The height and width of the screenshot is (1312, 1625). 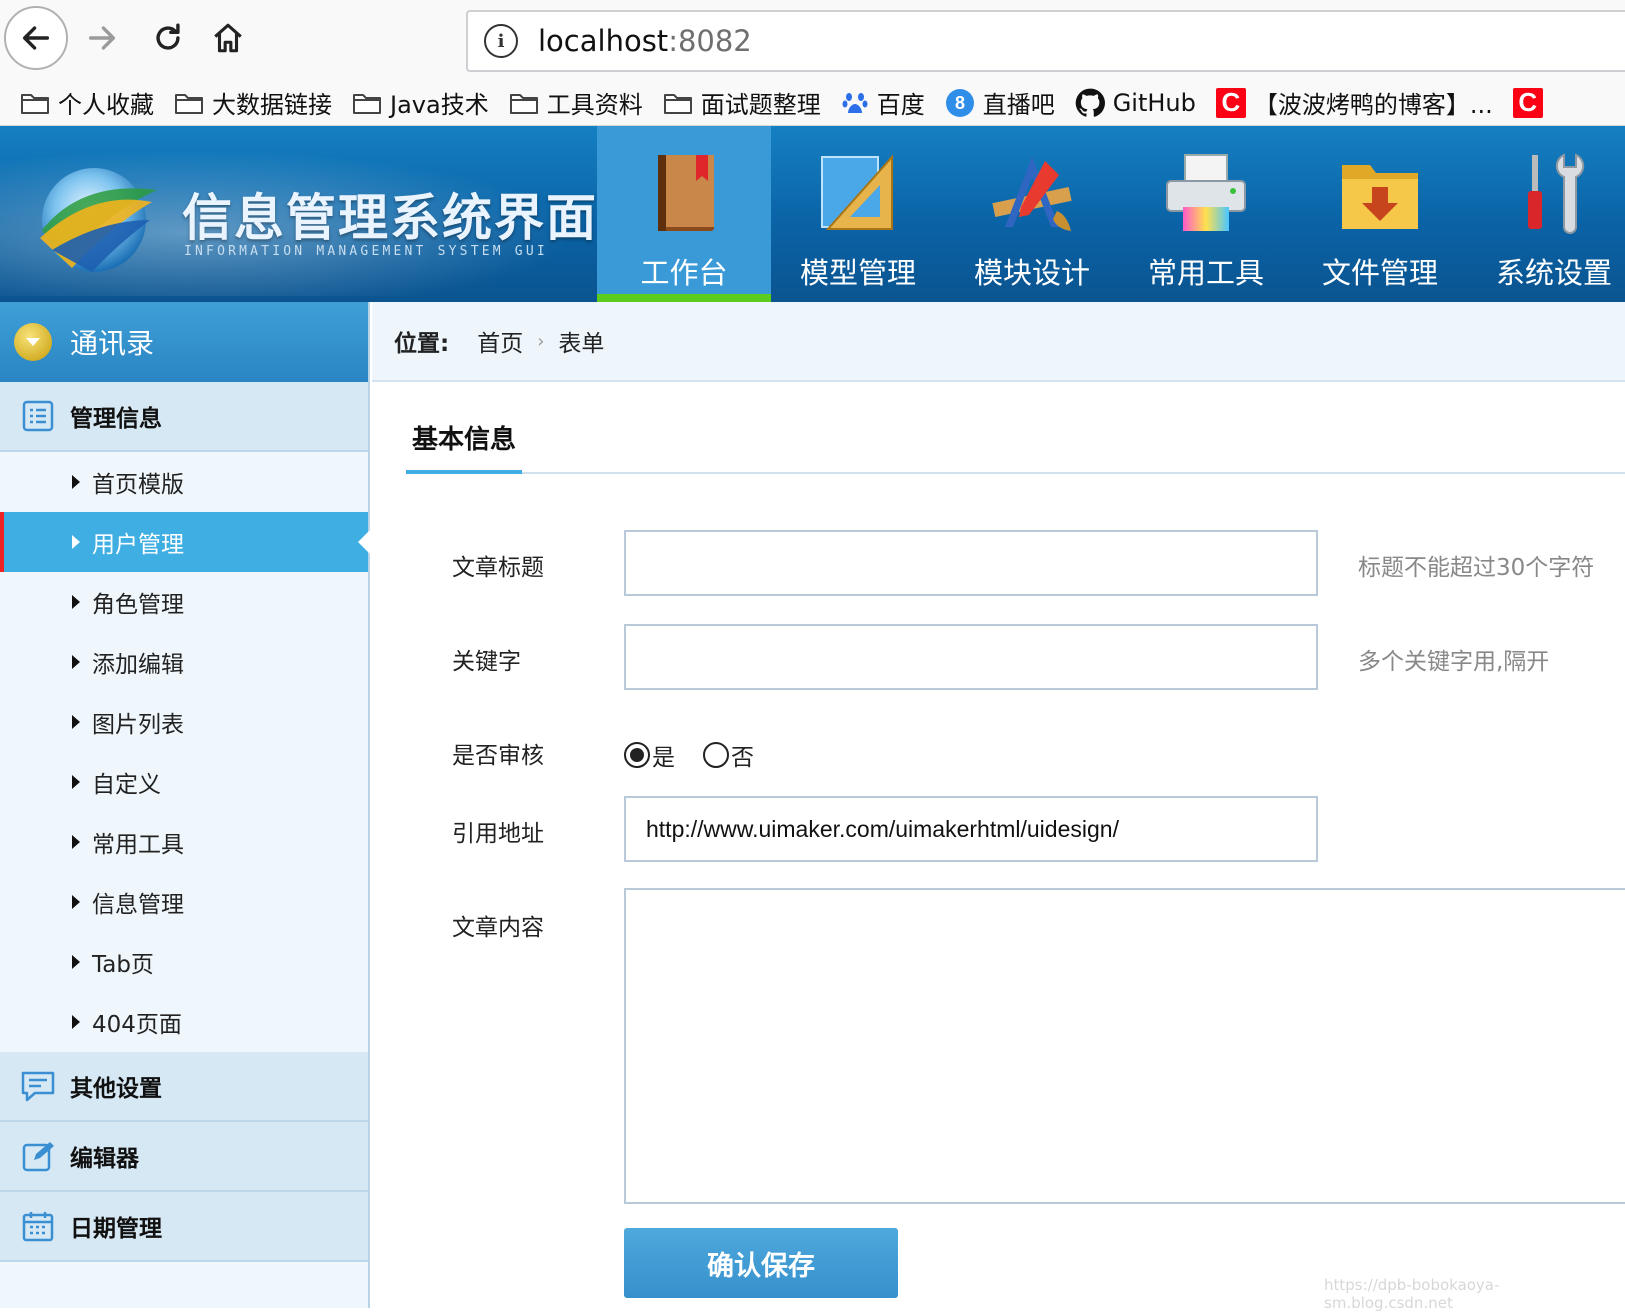 What do you see at coordinates (857, 273) in the screenshot?
I see `top-nav-label: 模型管理` at bounding box center [857, 273].